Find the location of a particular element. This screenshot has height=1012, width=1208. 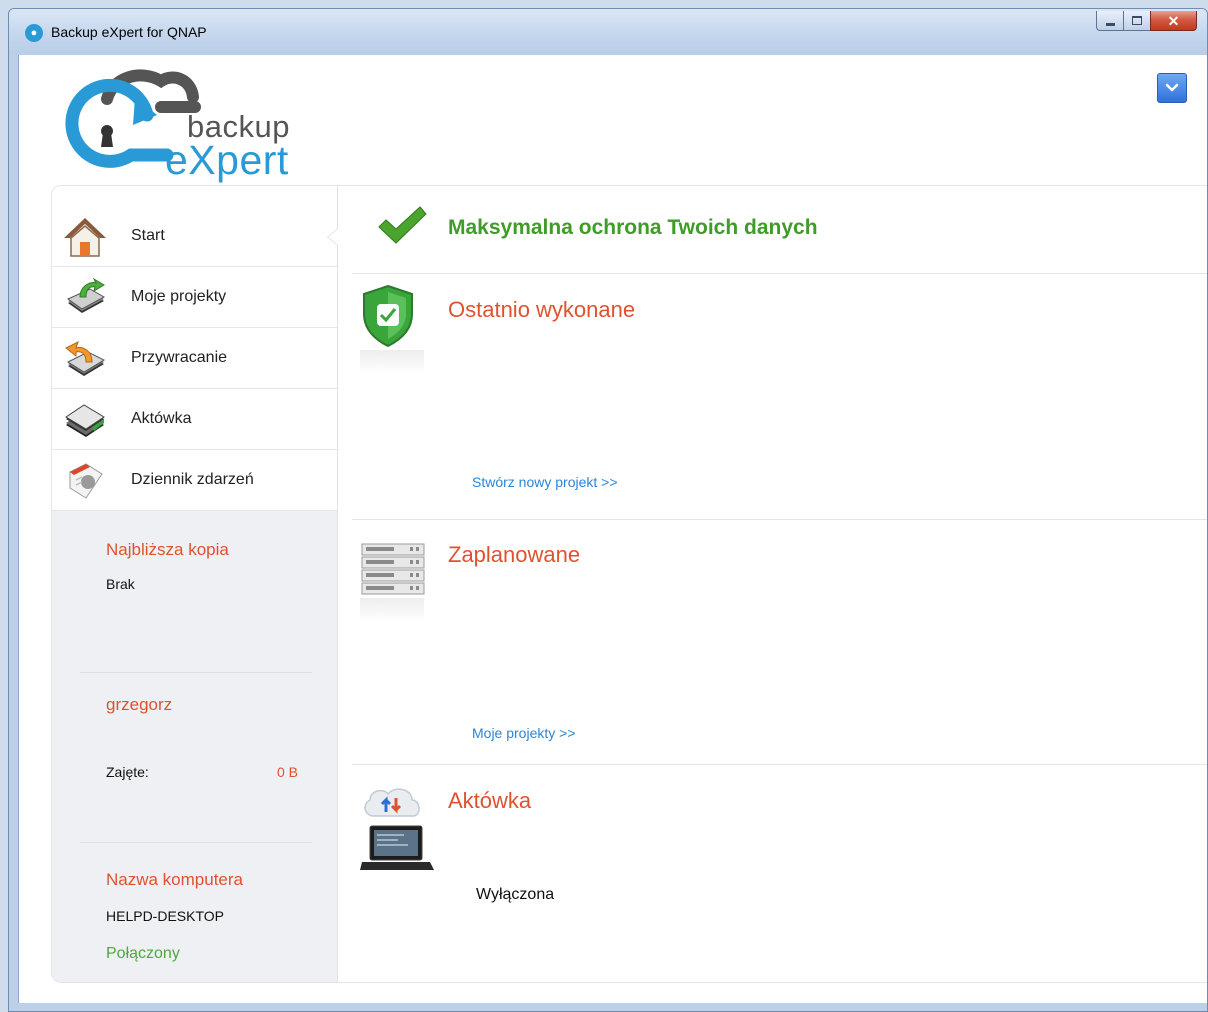

minimize-button is located at coordinates (1109, 21).